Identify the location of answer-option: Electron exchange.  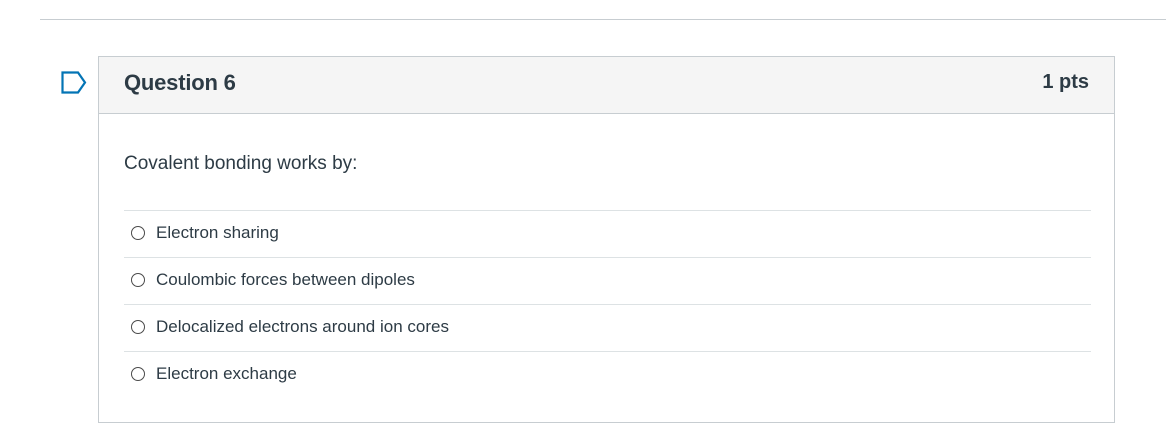
(607, 374).